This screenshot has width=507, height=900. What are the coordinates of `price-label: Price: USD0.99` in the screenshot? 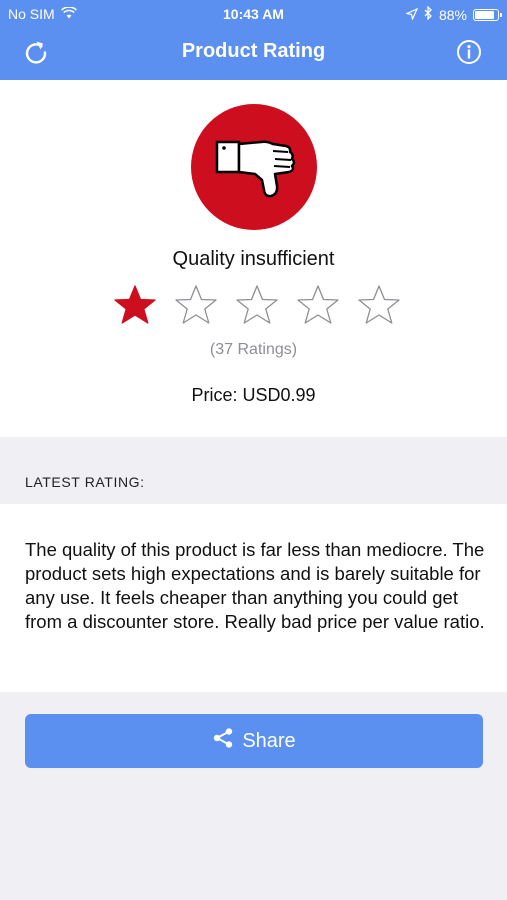 It's located at (253, 395).